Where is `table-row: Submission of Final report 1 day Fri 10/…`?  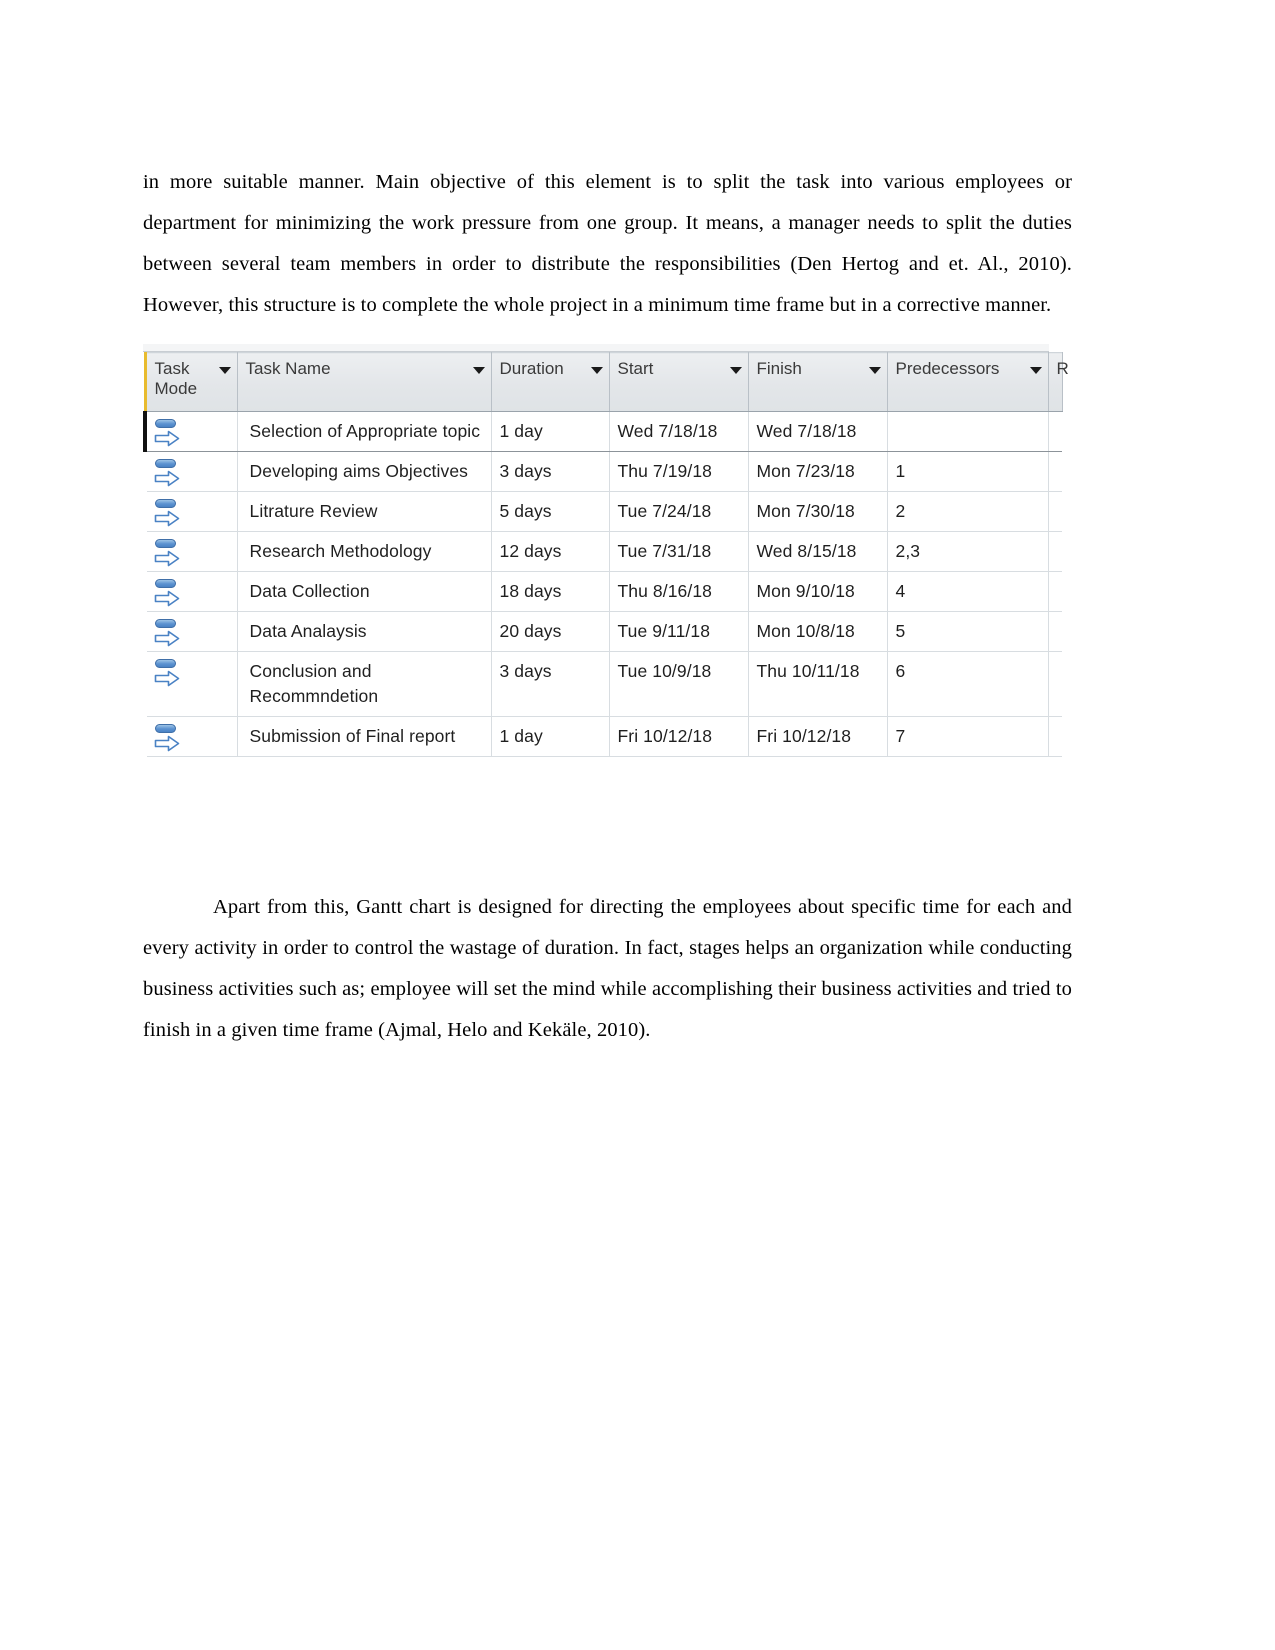
table-row: Submission of Final report 1 day Fri 10/… is located at coordinates (603, 736).